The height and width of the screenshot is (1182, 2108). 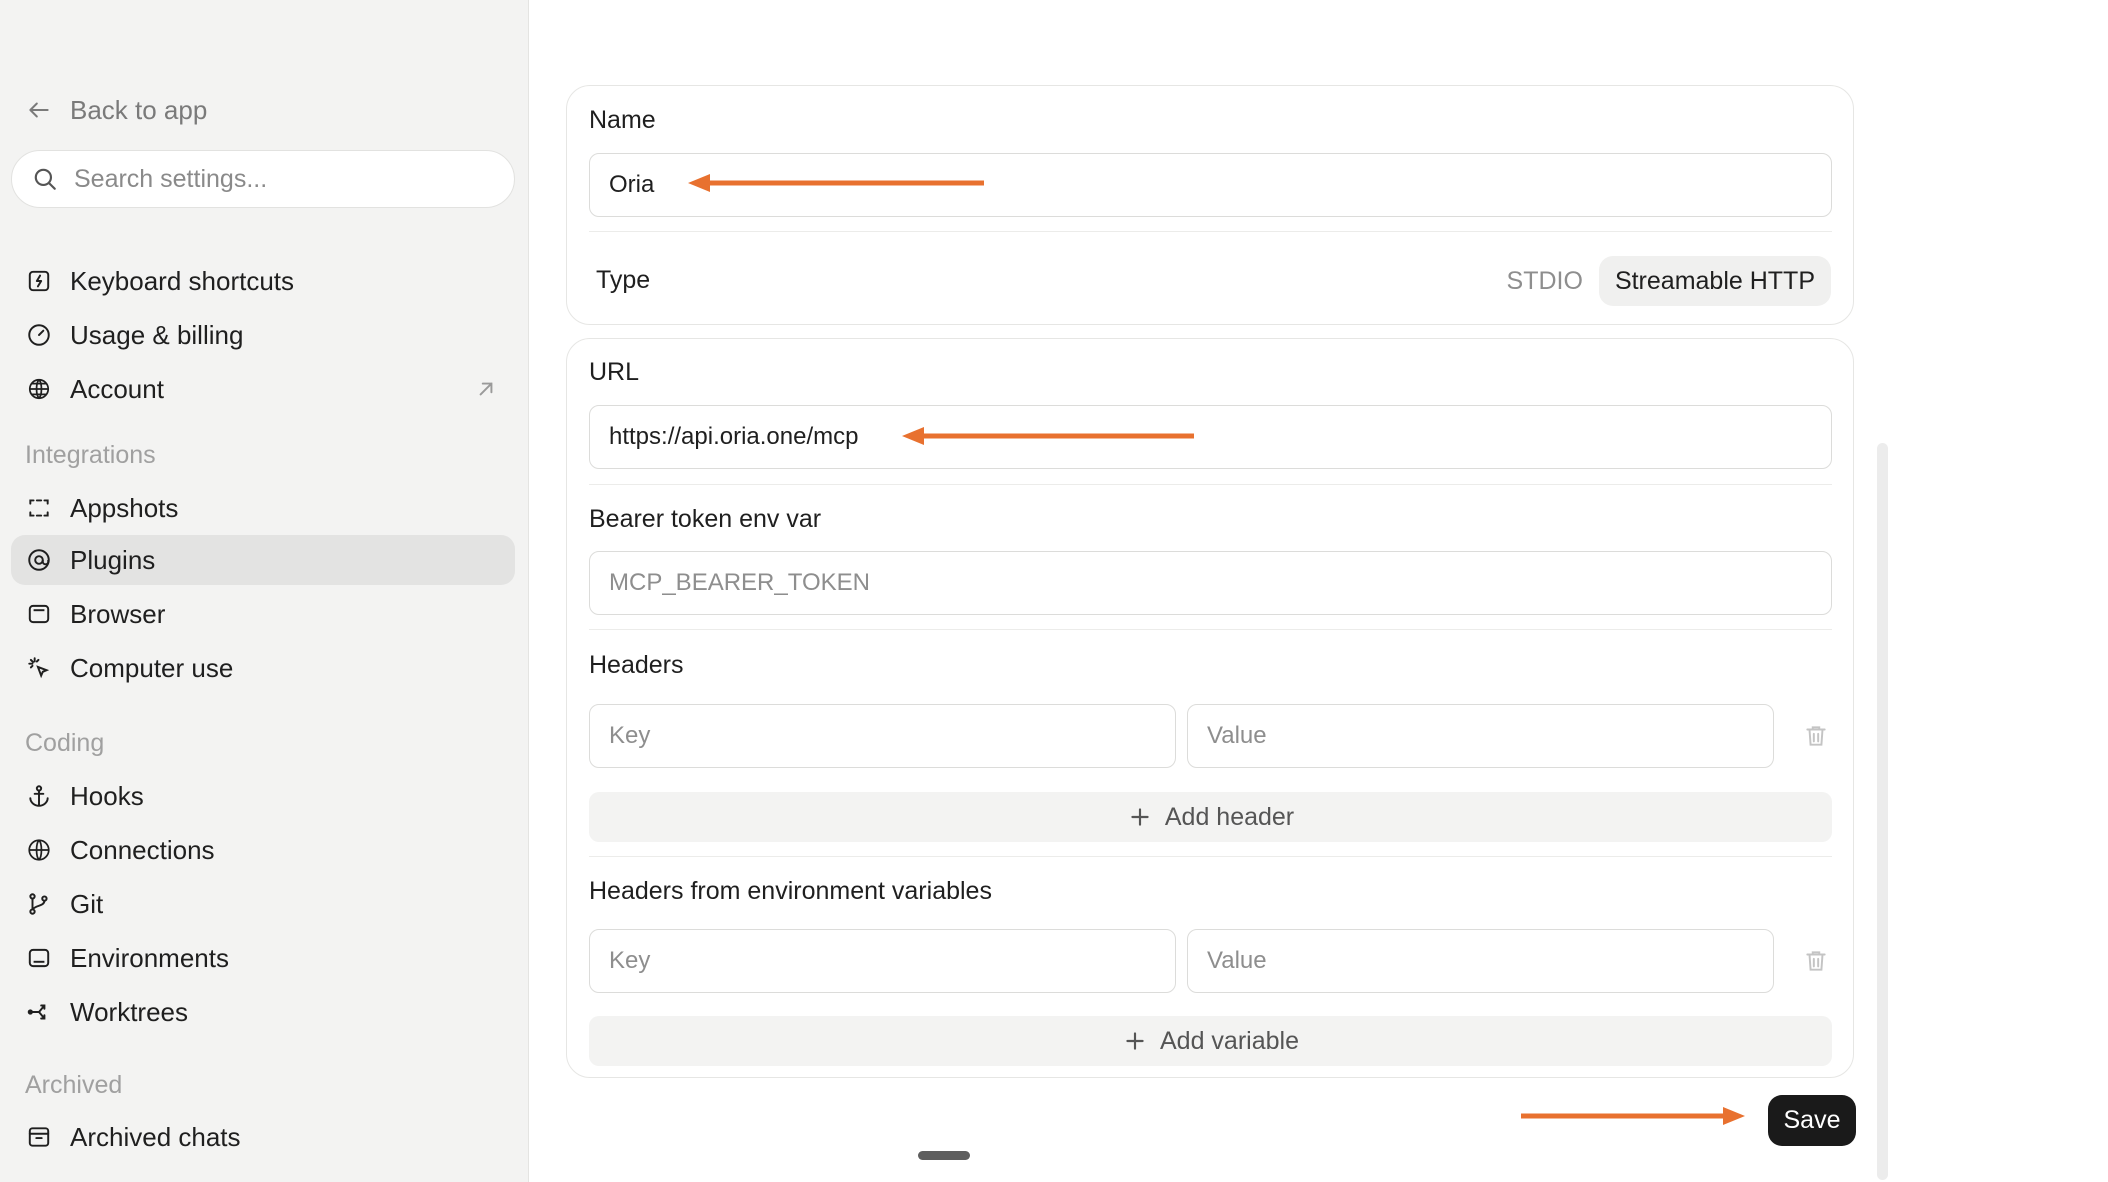 I want to click on add-header-button: Add header, so click(x=1210, y=817).